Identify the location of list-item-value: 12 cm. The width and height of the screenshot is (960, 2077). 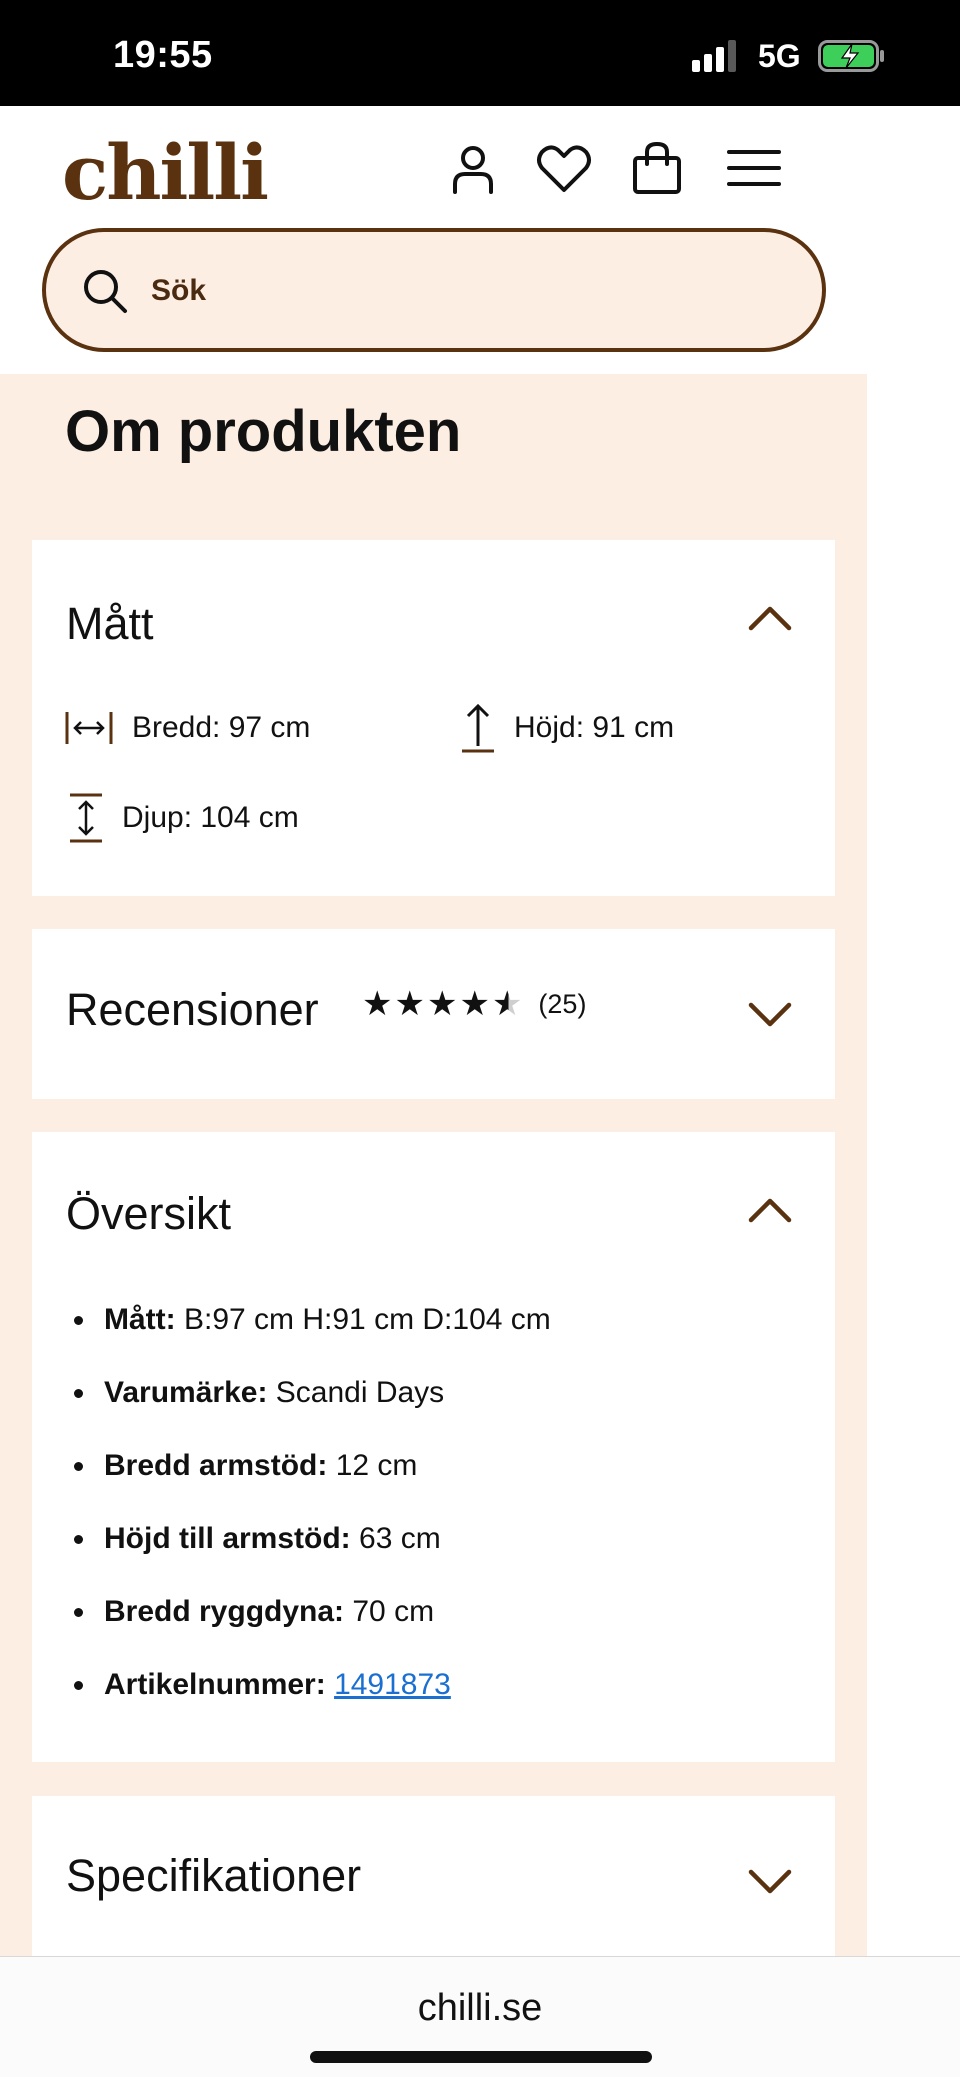
(372, 1465).